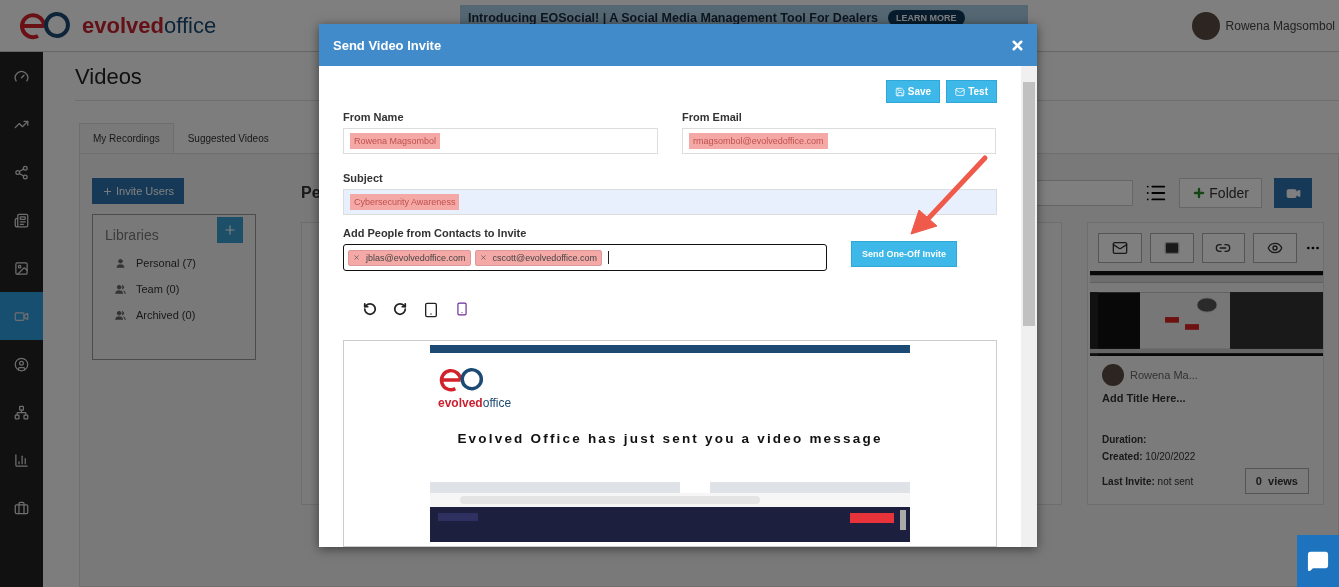 This screenshot has height=587, width=1339. I want to click on contact-tag: cscott@evolvedoffice.com, so click(538, 257).